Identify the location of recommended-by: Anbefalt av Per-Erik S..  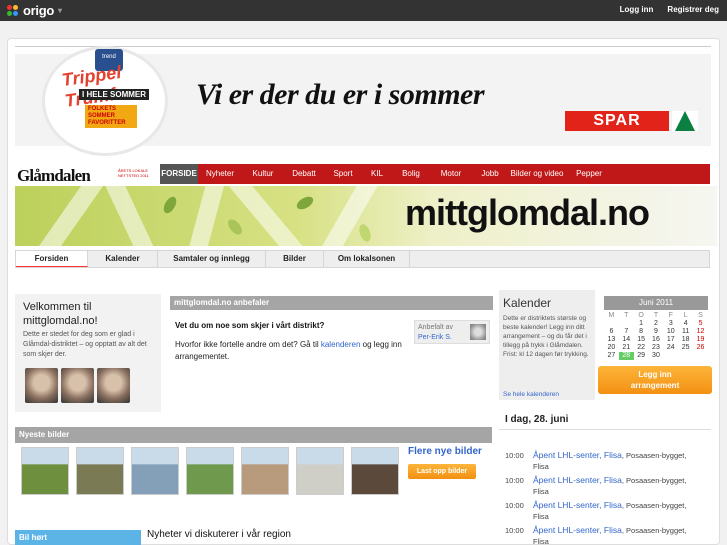
(452, 332).